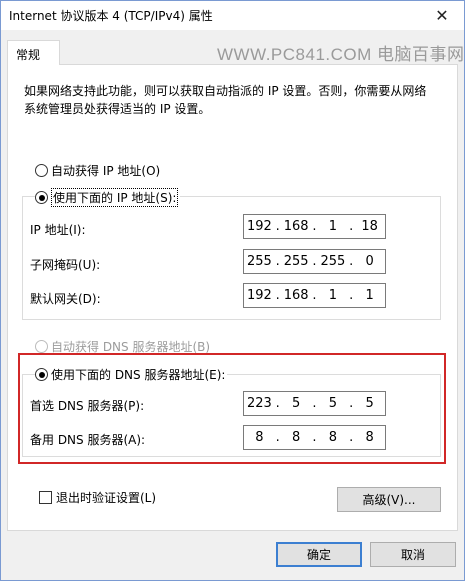 Image resolution: width=465 pixels, height=581 pixels. I want to click on validate-settings-label: 退出时验证设置(L), so click(106, 498).